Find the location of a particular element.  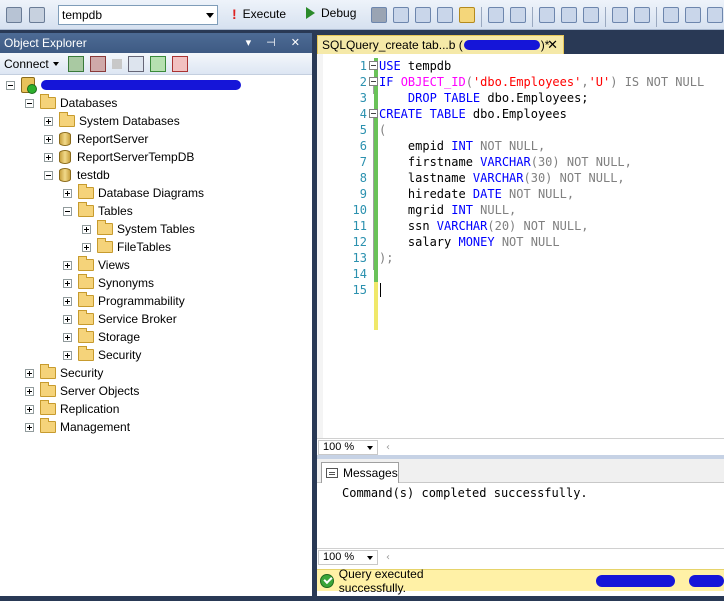

query-designer-icon is located at coordinates (445, 15).